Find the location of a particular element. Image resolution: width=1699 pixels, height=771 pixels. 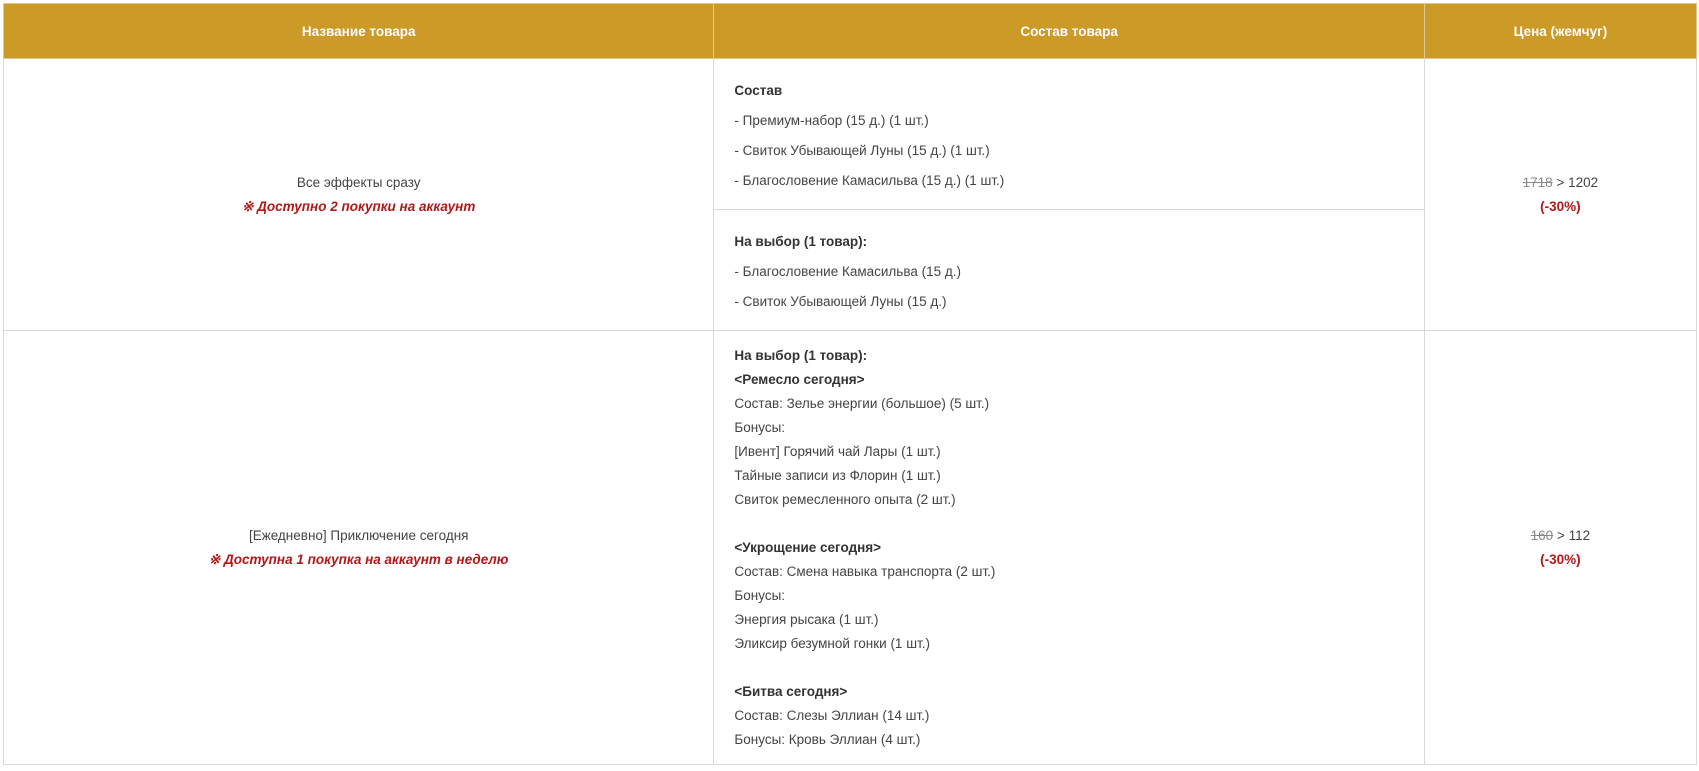

option-line: Состав: Смена навыка транспорта (2 шт.) is located at coordinates (865, 571).